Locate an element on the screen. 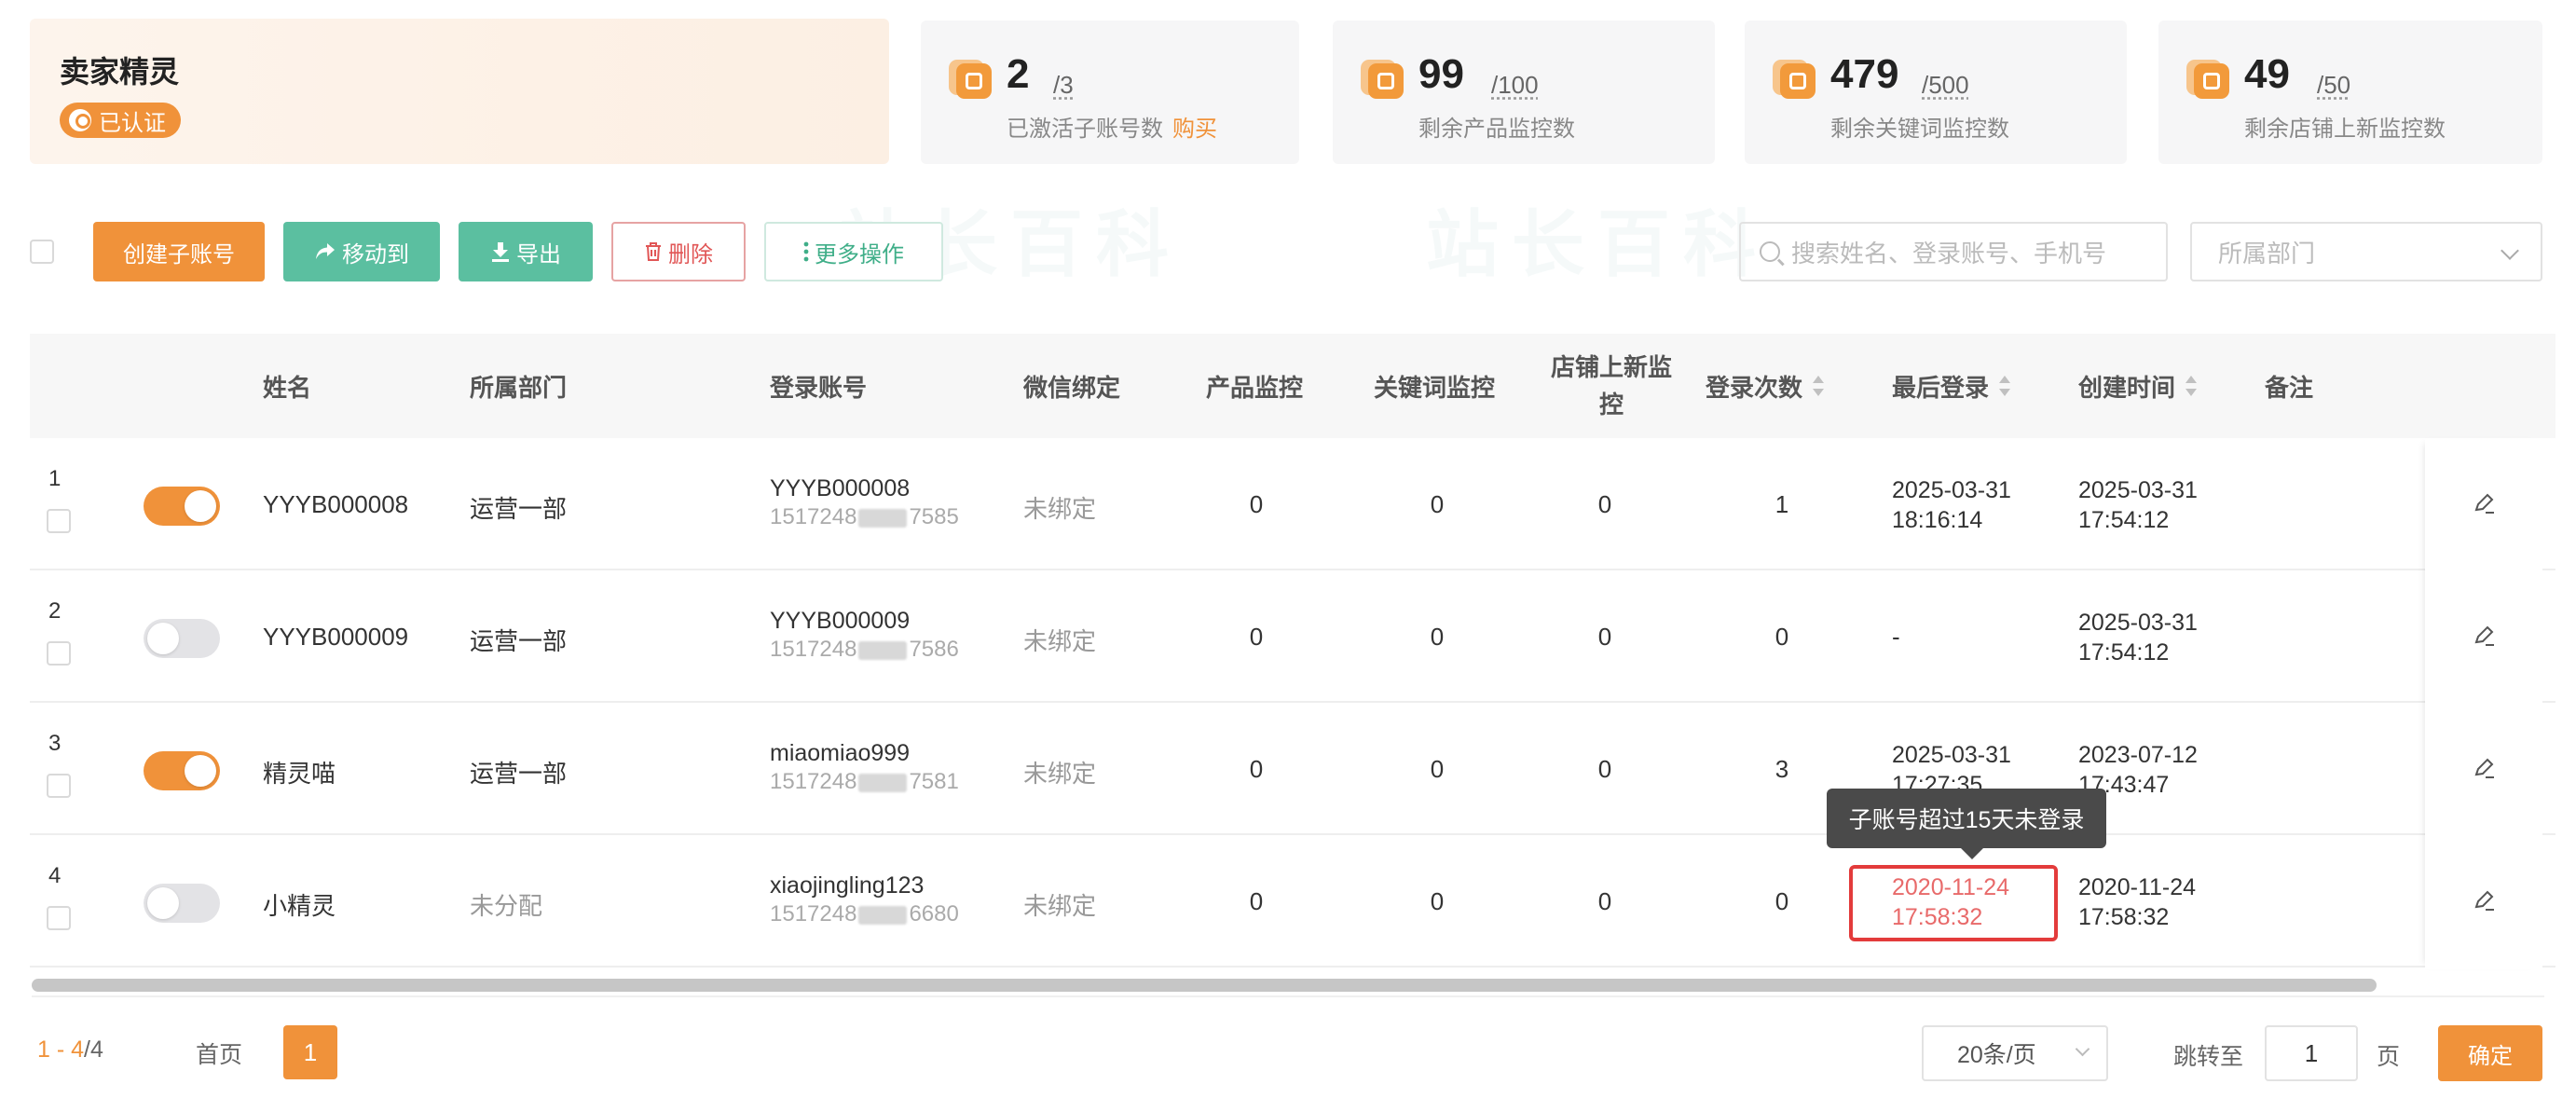 The height and width of the screenshot is (1098, 2576). row-dept: 运营一部 is located at coordinates (519, 509).